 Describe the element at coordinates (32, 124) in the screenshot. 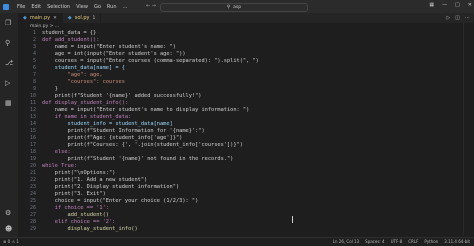

I see `line-number: 14` at that location.